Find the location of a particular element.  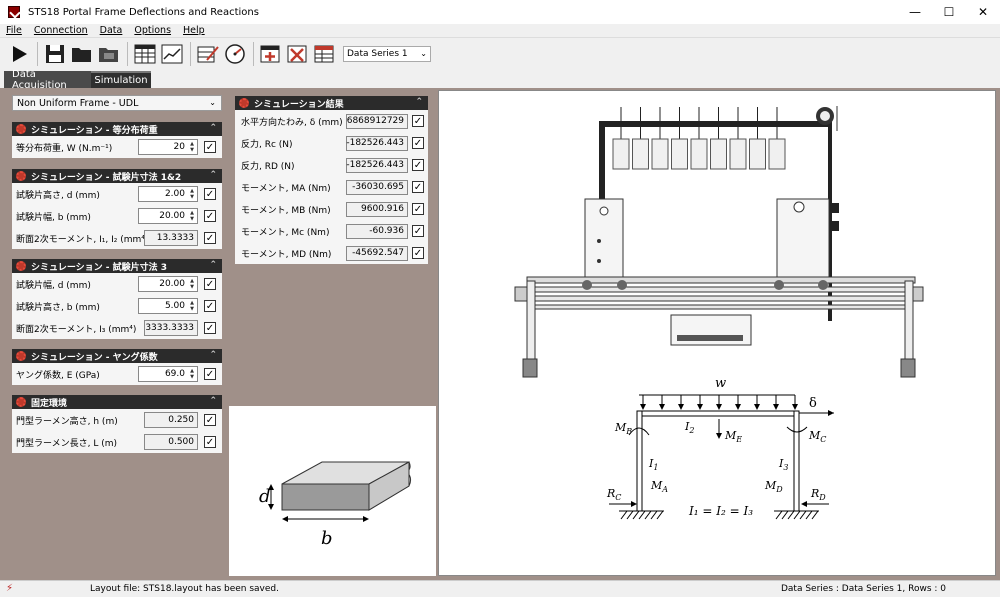

maximize-button: ☐ is located at coordinates (949, 12).